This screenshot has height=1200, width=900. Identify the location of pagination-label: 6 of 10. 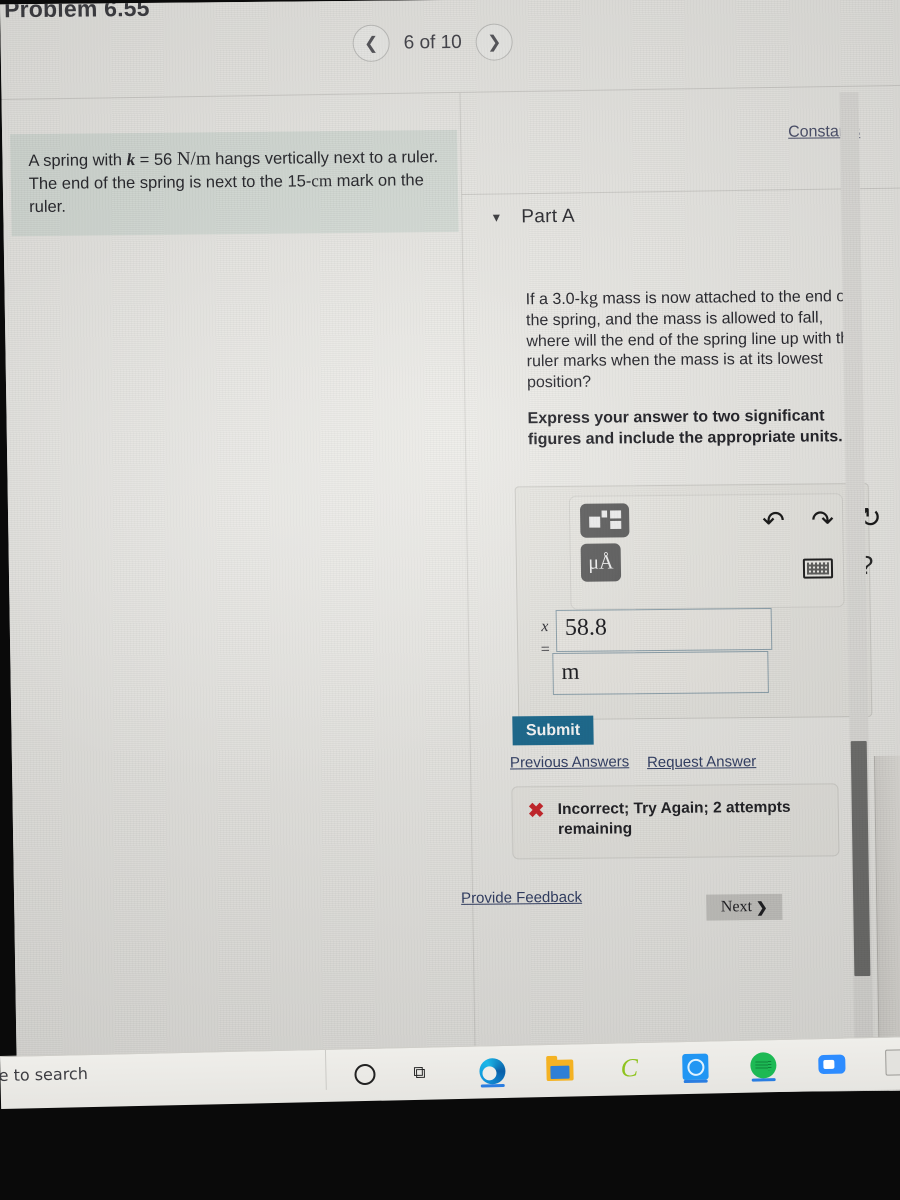
(432, 42).